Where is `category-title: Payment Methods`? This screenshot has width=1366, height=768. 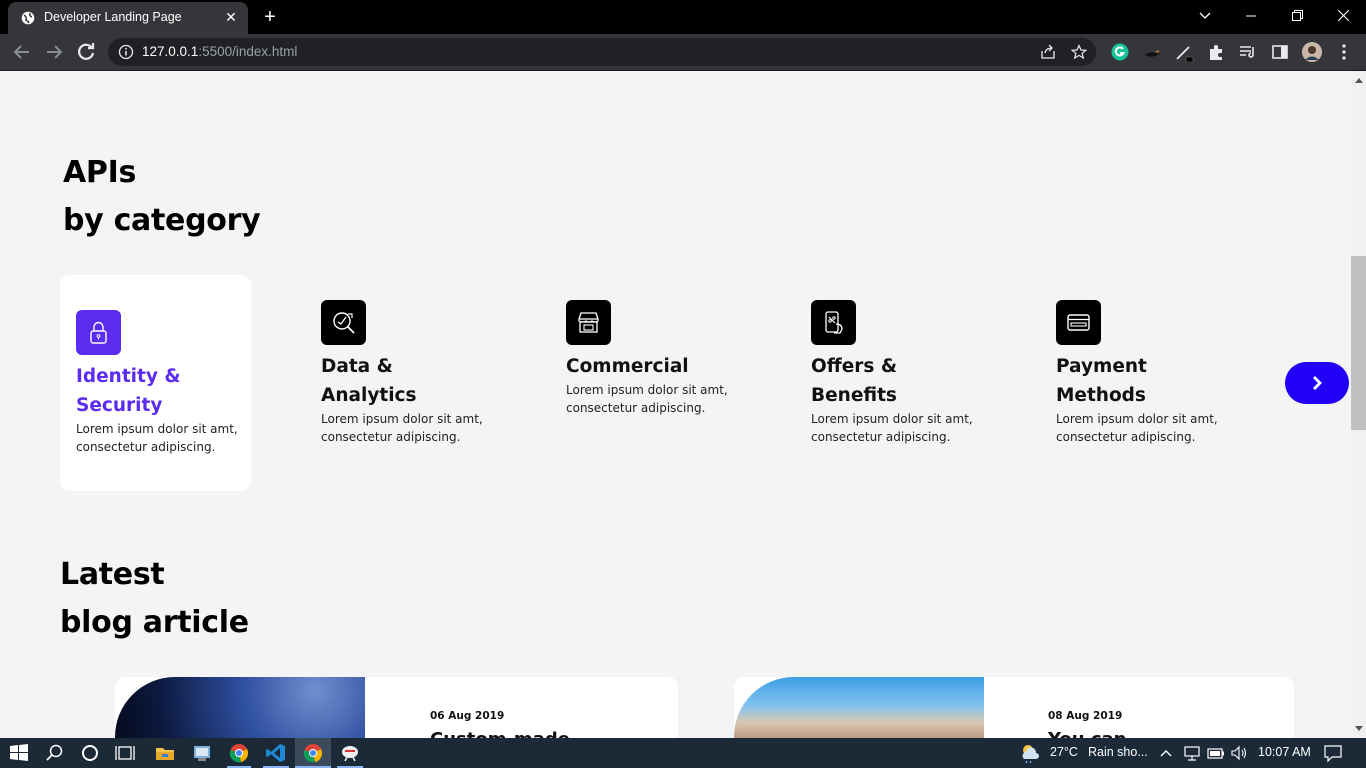 category-title: Payment Methods is located at coordinates (1101, 381).